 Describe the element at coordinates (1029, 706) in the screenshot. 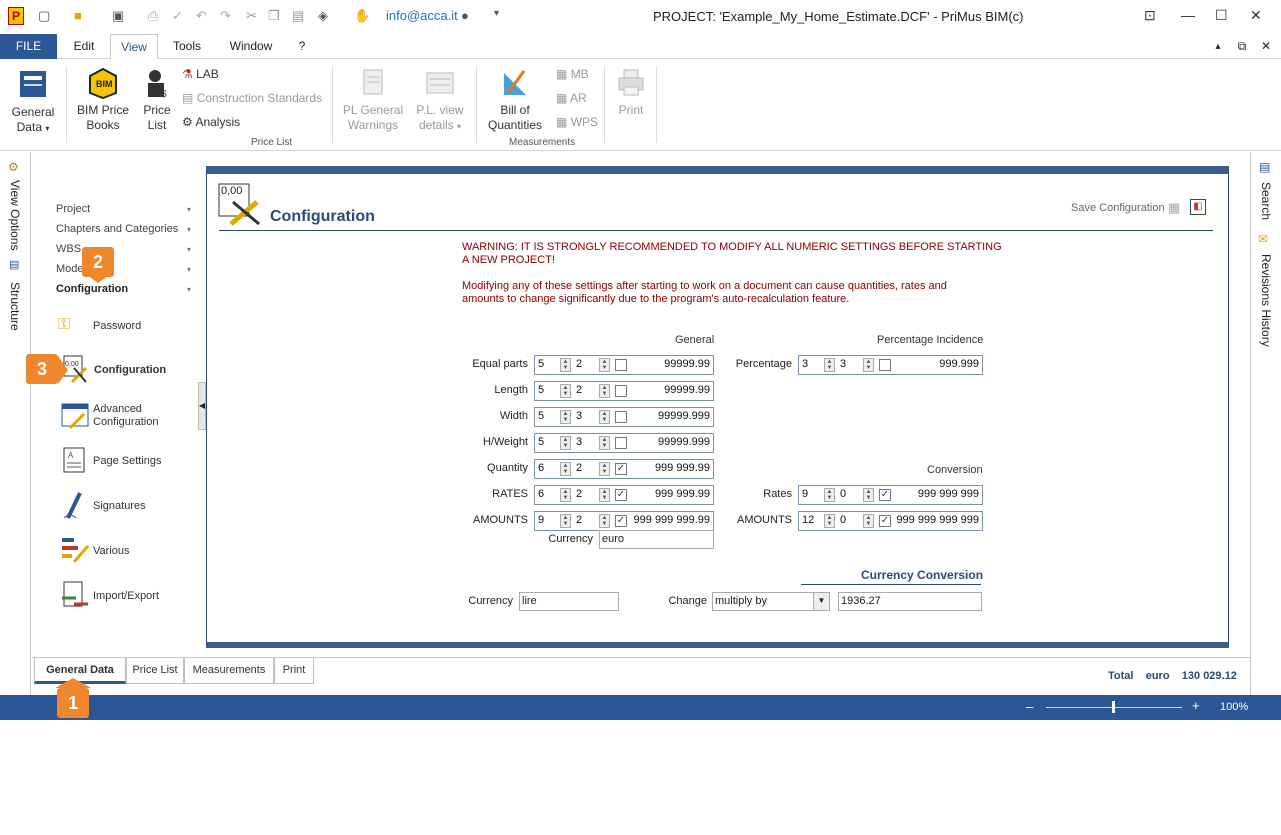

I see `zoom-out-button: –` at that location.